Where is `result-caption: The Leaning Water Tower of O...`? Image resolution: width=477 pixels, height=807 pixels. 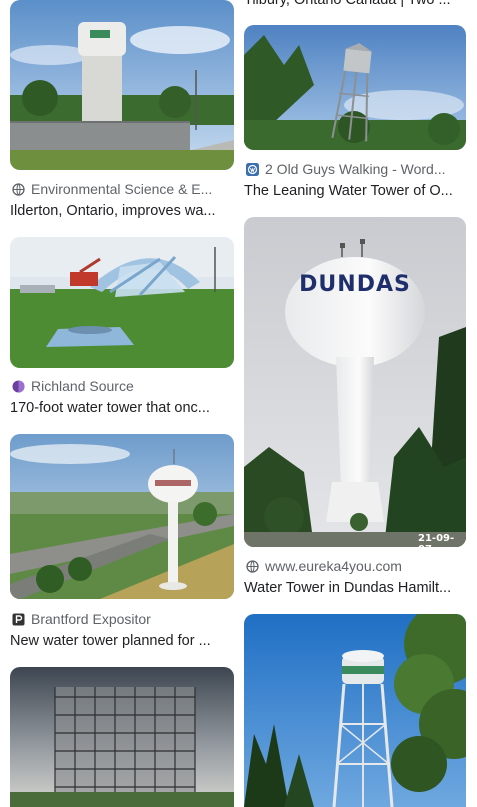
result-caption: The Leaning Water Tower of O... is located at coordinates (355, 191).